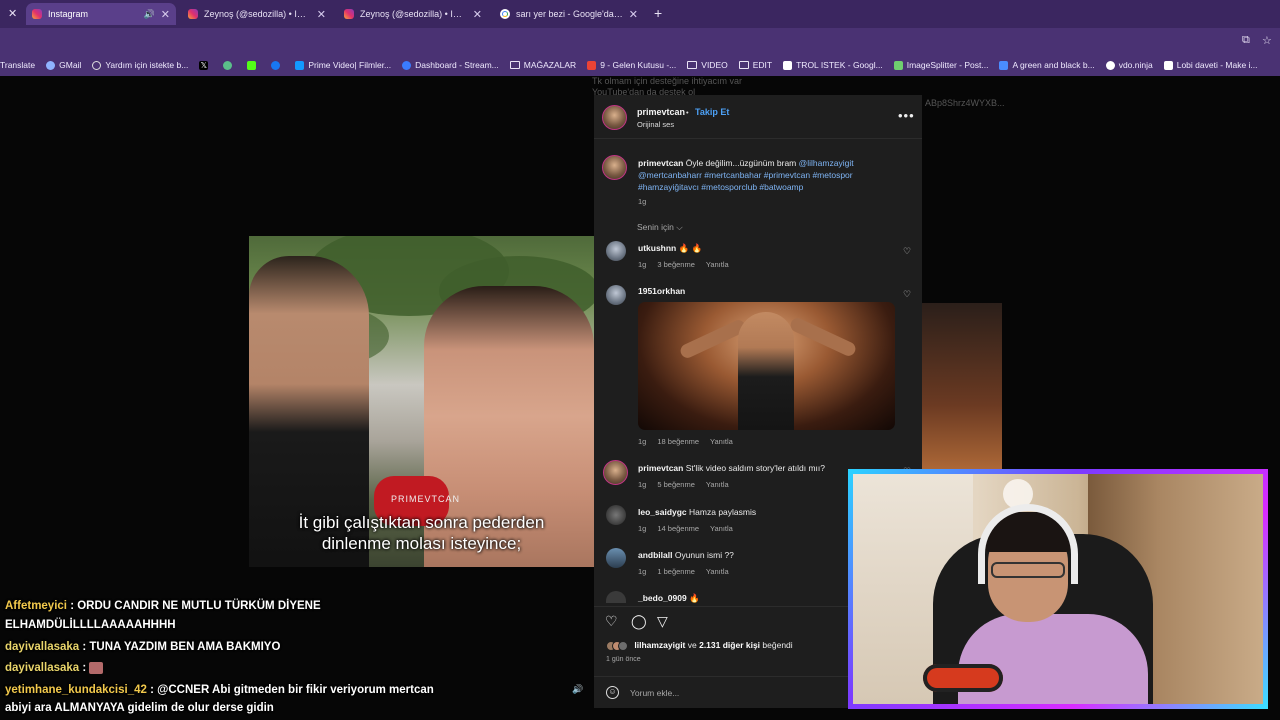 The height and width of the screenshot is (720, 1280). Describe the element at coordinates (906, 115) in the screenshot. I see `more-options-icon: •••` at that location.